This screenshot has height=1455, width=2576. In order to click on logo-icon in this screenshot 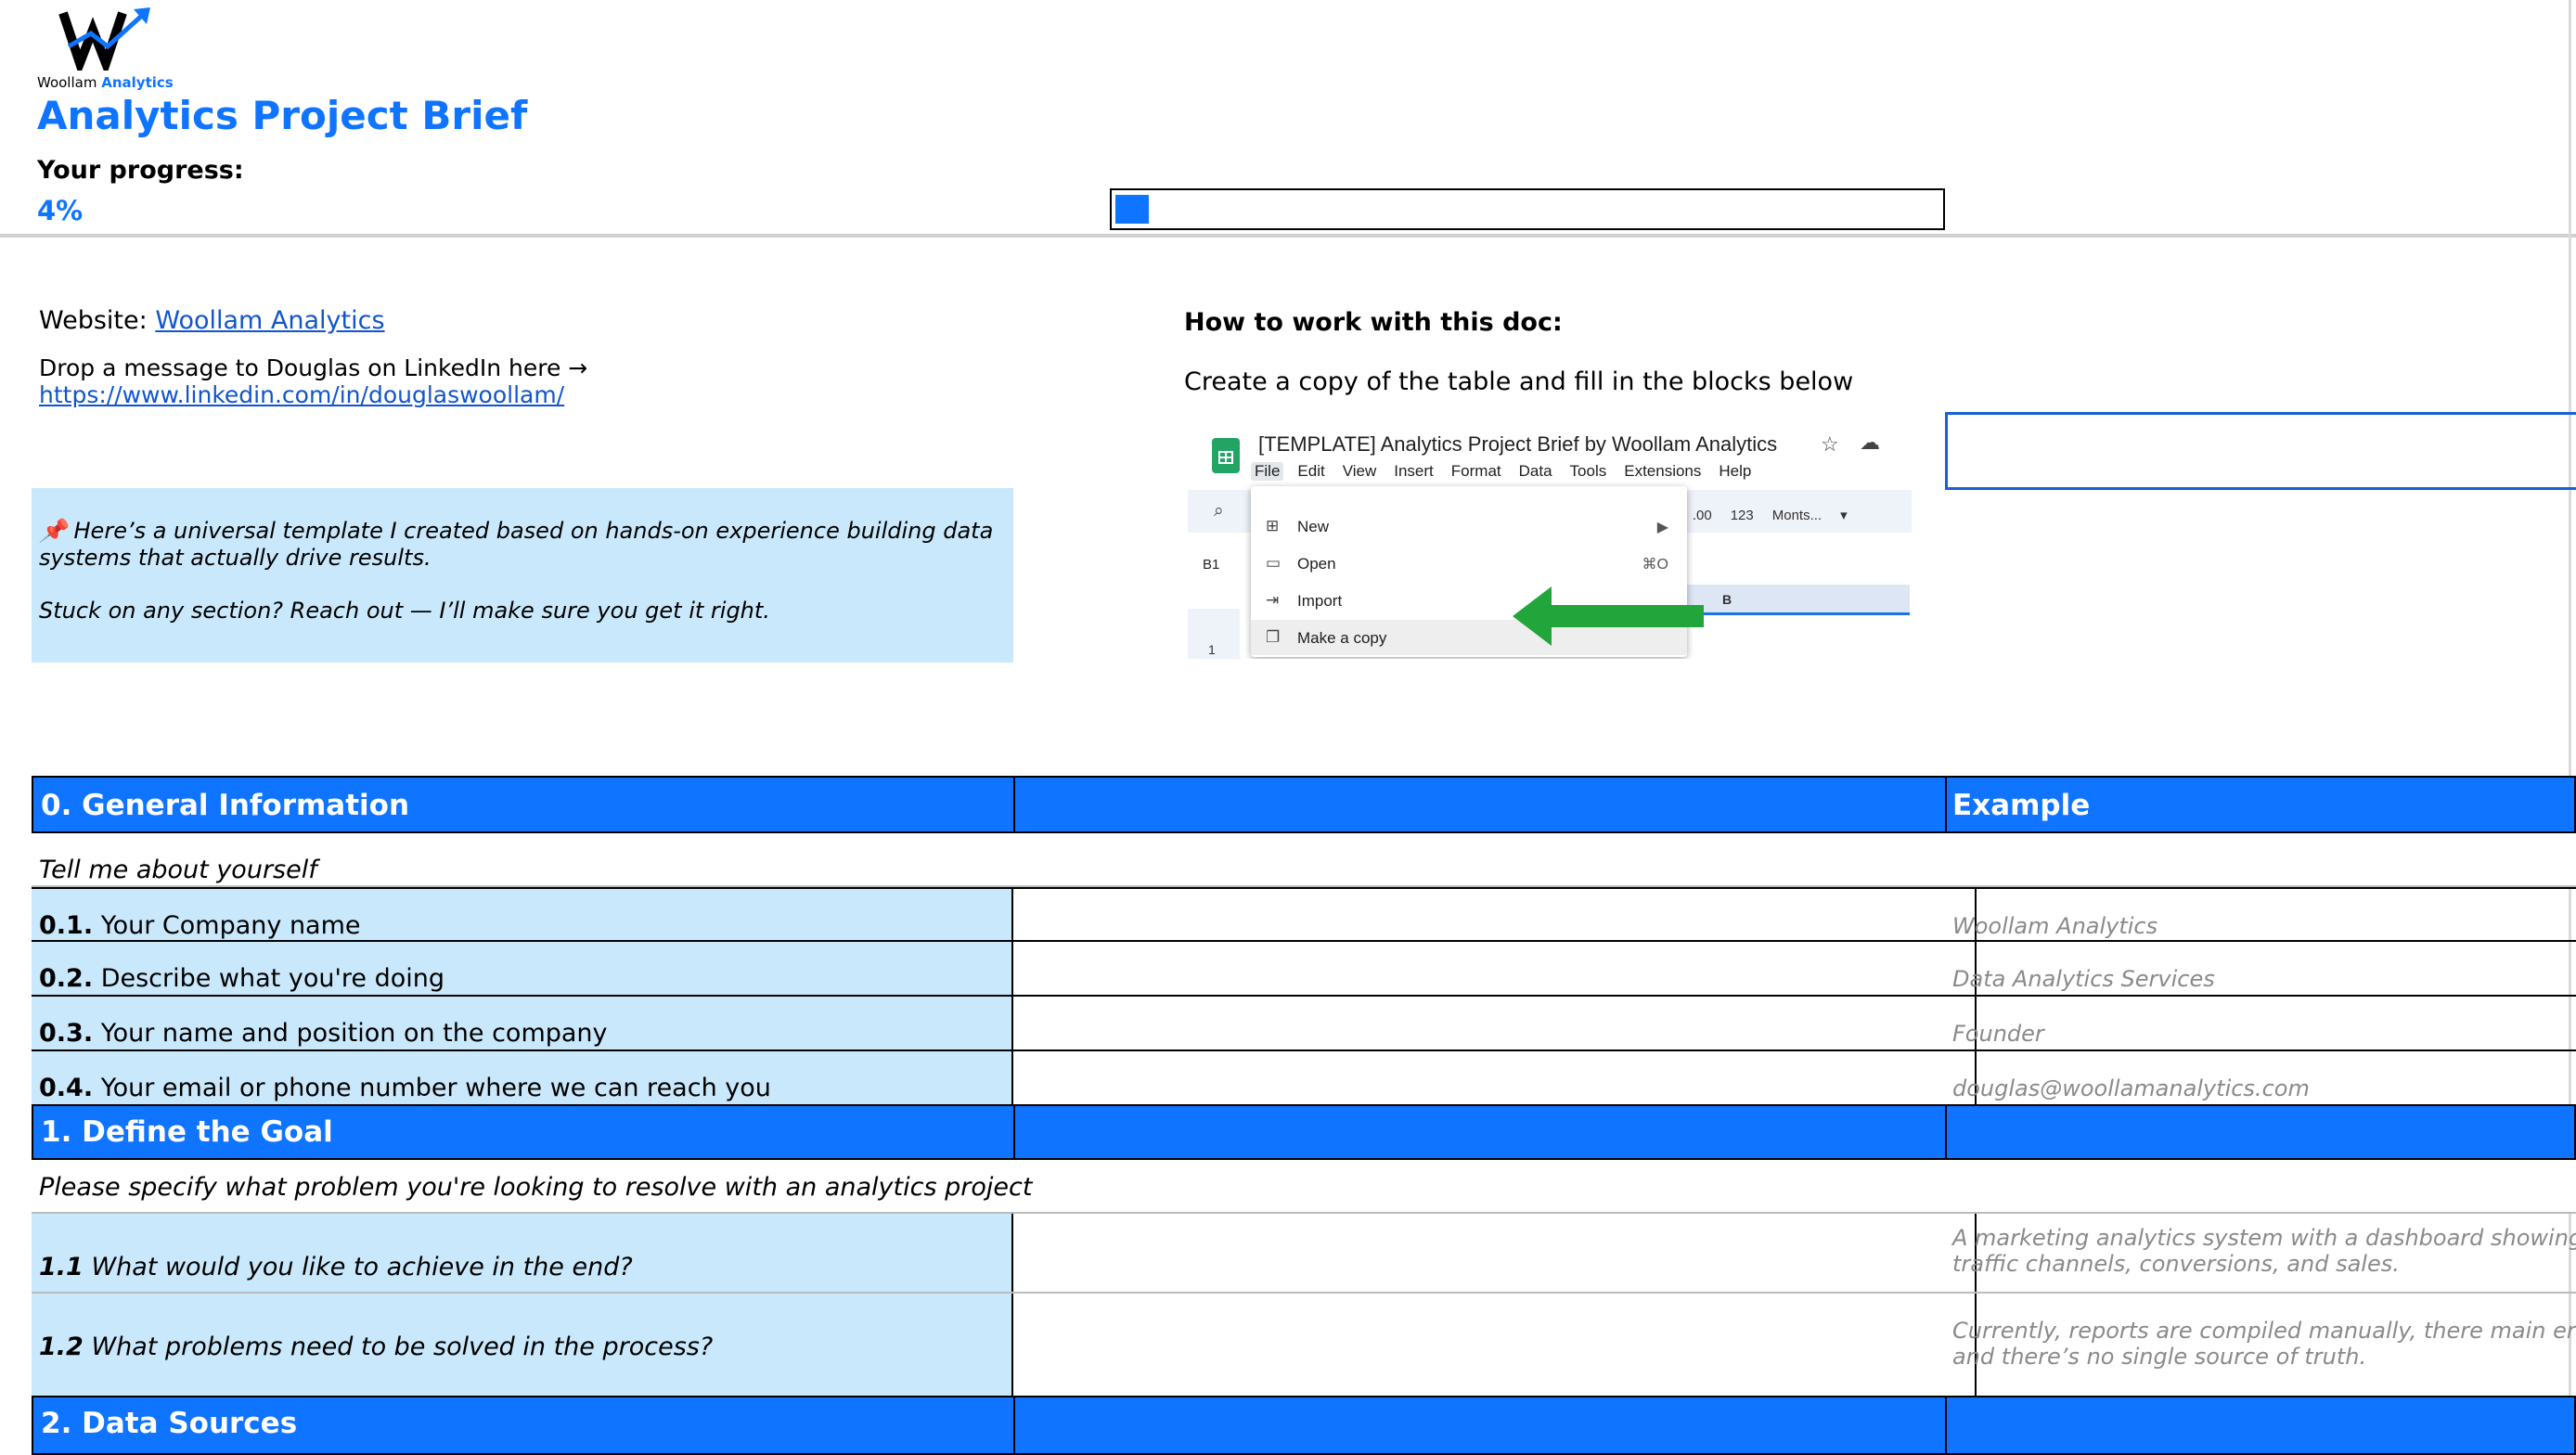, I will do `click(104, 39)`.